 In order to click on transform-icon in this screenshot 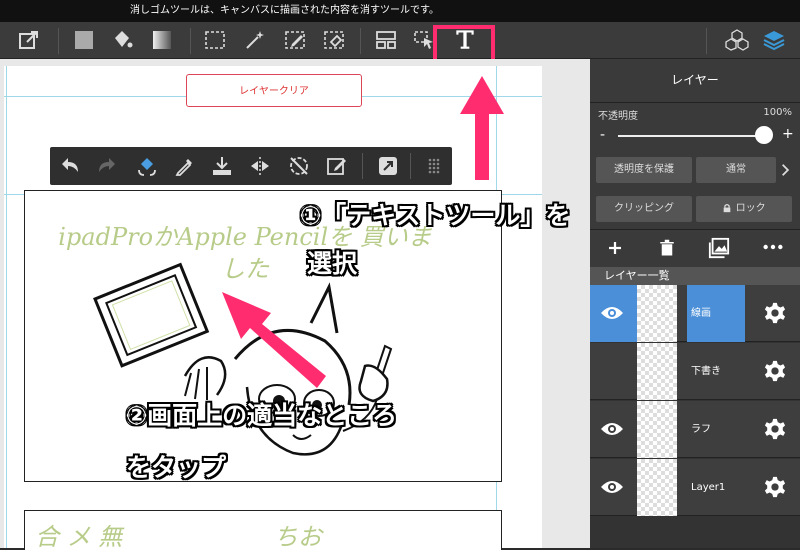, I will do `click(147, 166)`.